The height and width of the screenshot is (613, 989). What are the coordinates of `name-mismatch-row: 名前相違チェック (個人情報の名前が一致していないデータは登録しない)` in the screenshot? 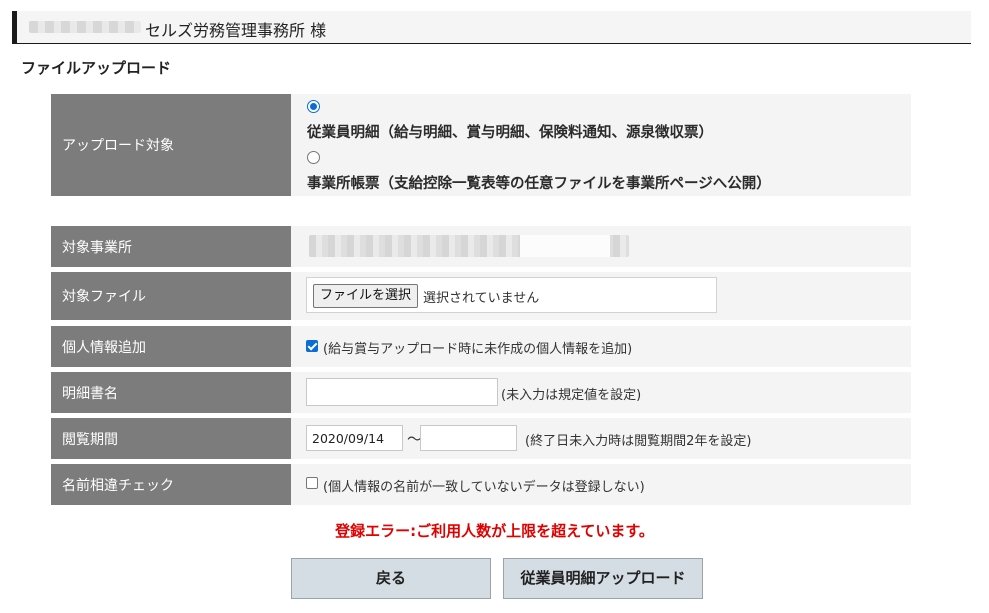 It's located at (481, 484).